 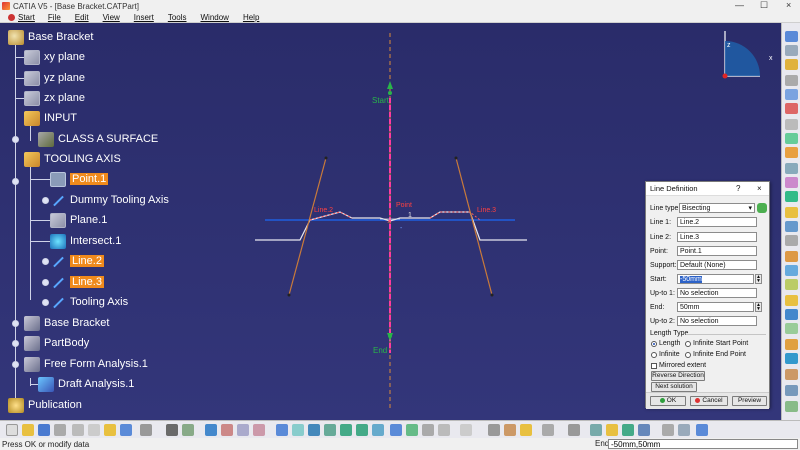 I want to click on zoom-out-icon, so click(x=362, y=430).